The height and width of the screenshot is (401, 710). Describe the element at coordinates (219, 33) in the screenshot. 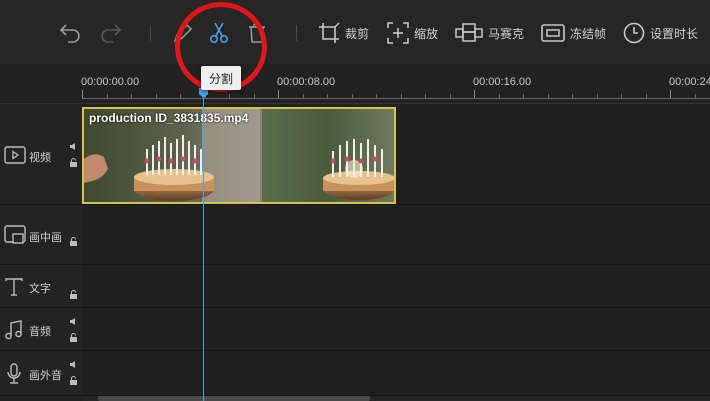

I see `scissors-icon` at that location.